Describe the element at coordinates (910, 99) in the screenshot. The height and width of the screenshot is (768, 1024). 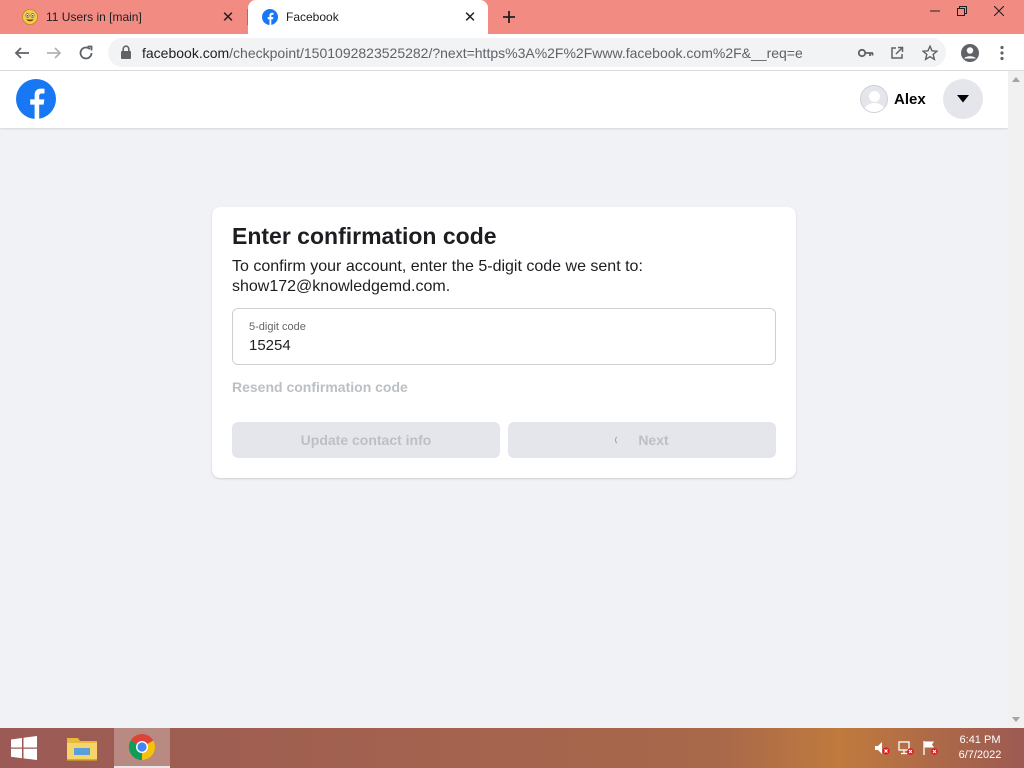
I see `profile-name: Alex` at that location.